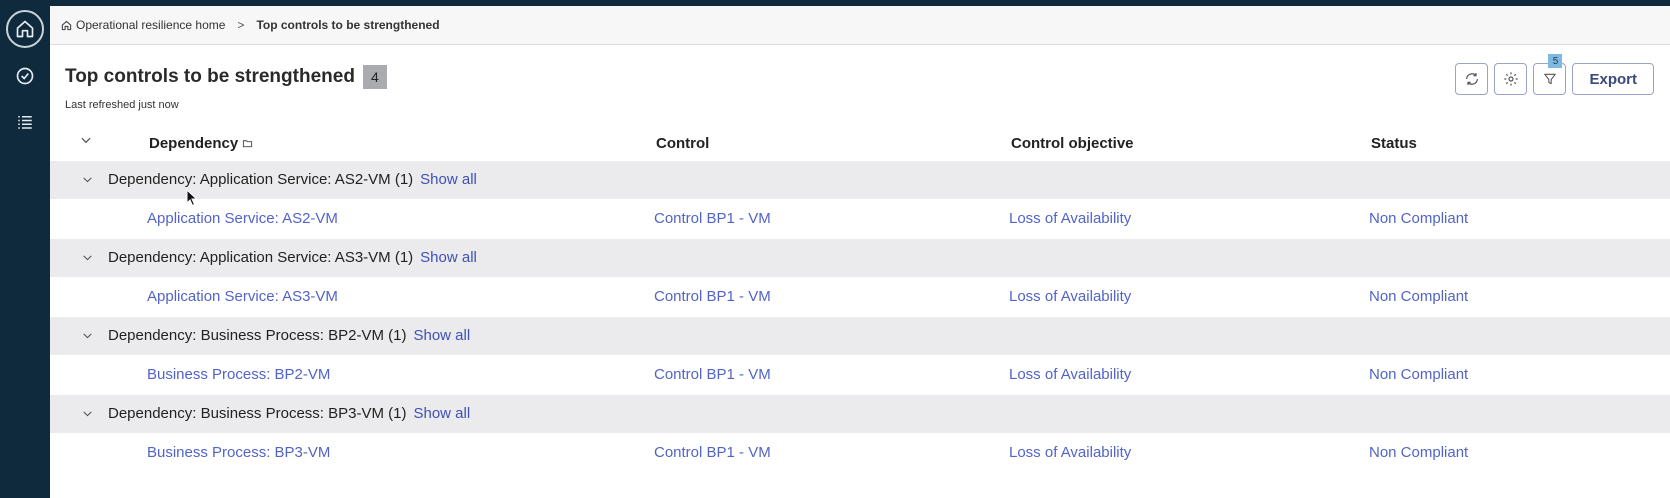  Describe the element at coordinates (257, 335) in the screenshot. I see `group-title: Dependency: Business Process: BP2-VM (1)` at that location.